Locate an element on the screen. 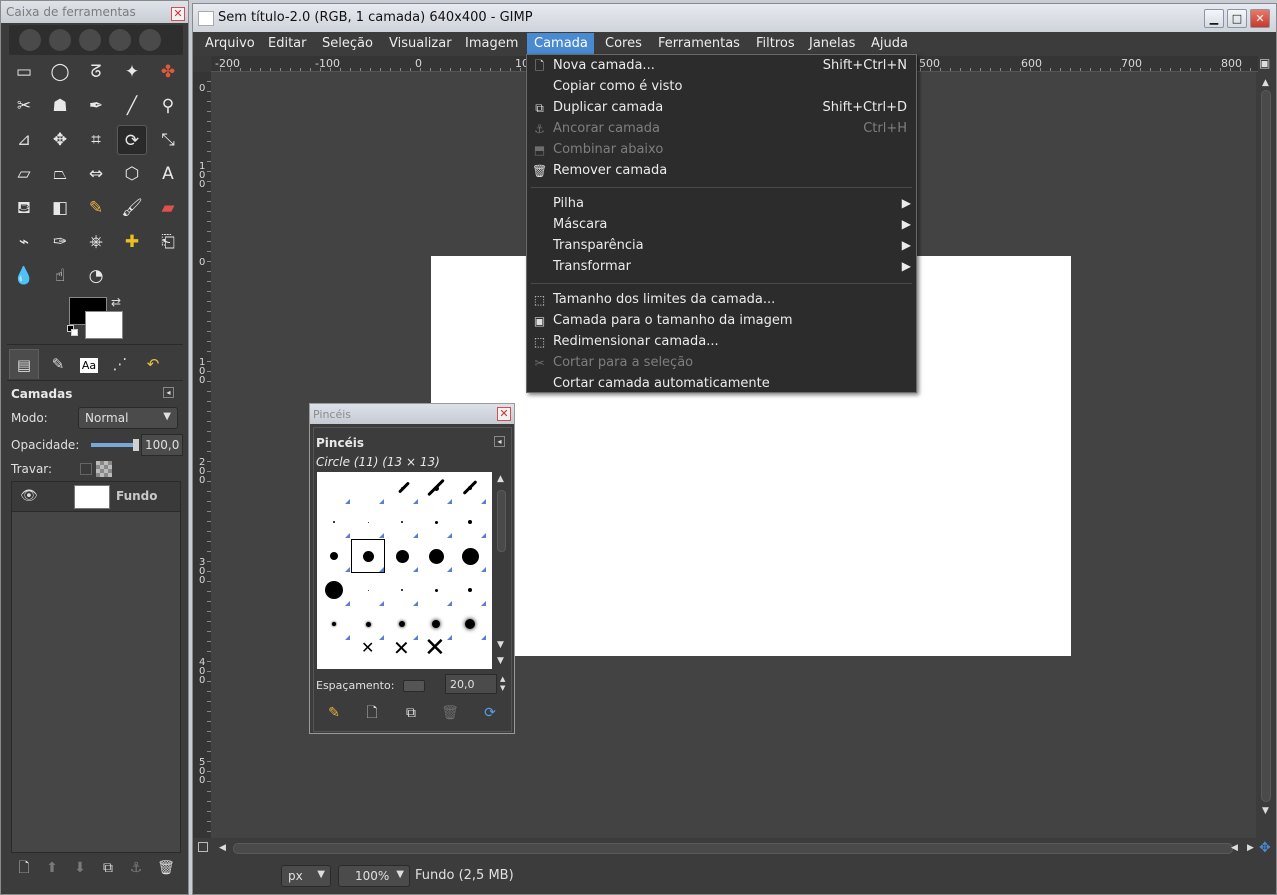 The image size is (1277, 895). close-button: ✕ is located at coordinates (1260, 18).